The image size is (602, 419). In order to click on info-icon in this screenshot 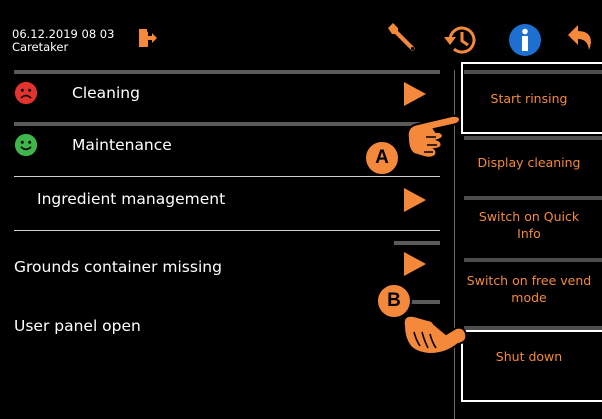, I will do `click(525, 40)`.